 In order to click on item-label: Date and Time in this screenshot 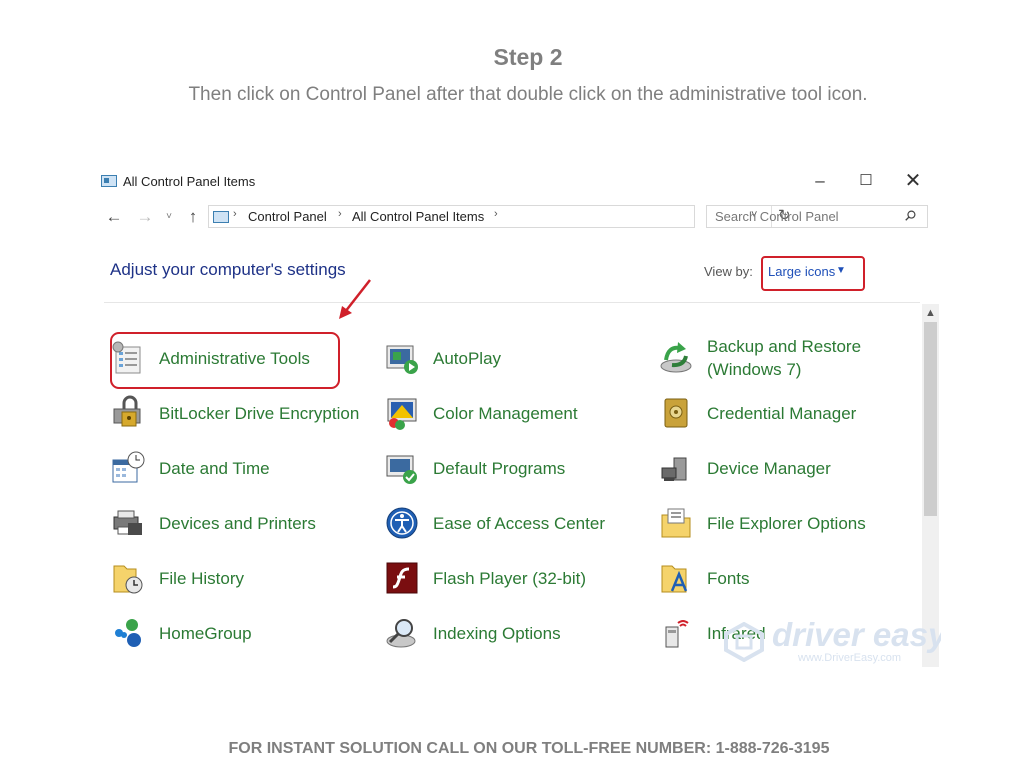, I will do `click(214, 468)`.